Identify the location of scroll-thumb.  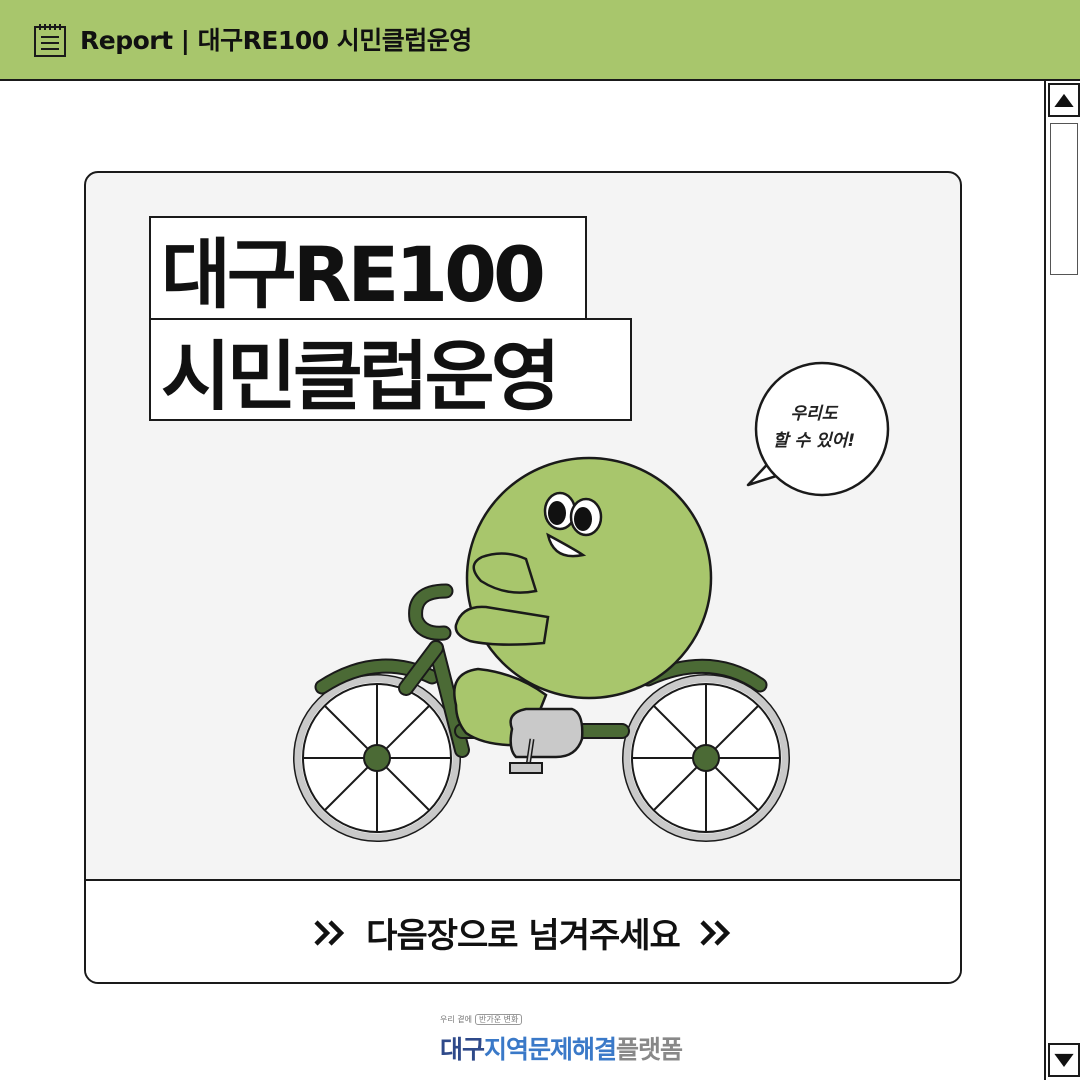
(1064, 199).